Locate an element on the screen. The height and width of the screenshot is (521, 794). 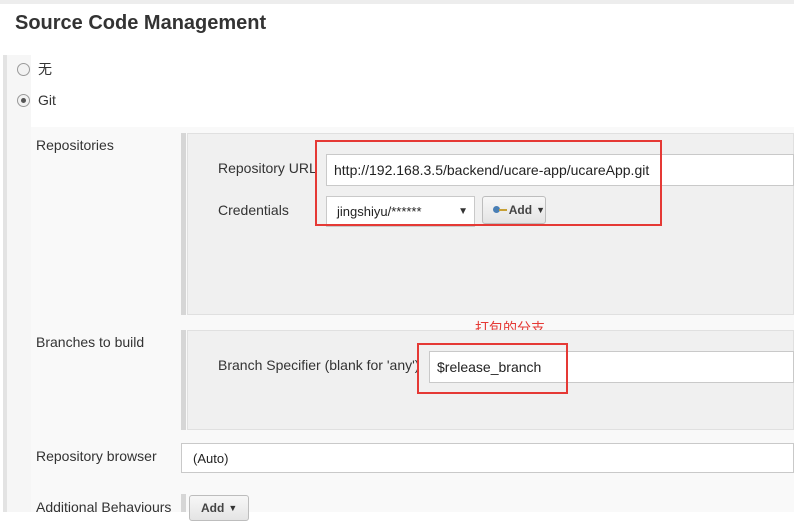
branch-highlight-box is located at coordinates (492, 368).